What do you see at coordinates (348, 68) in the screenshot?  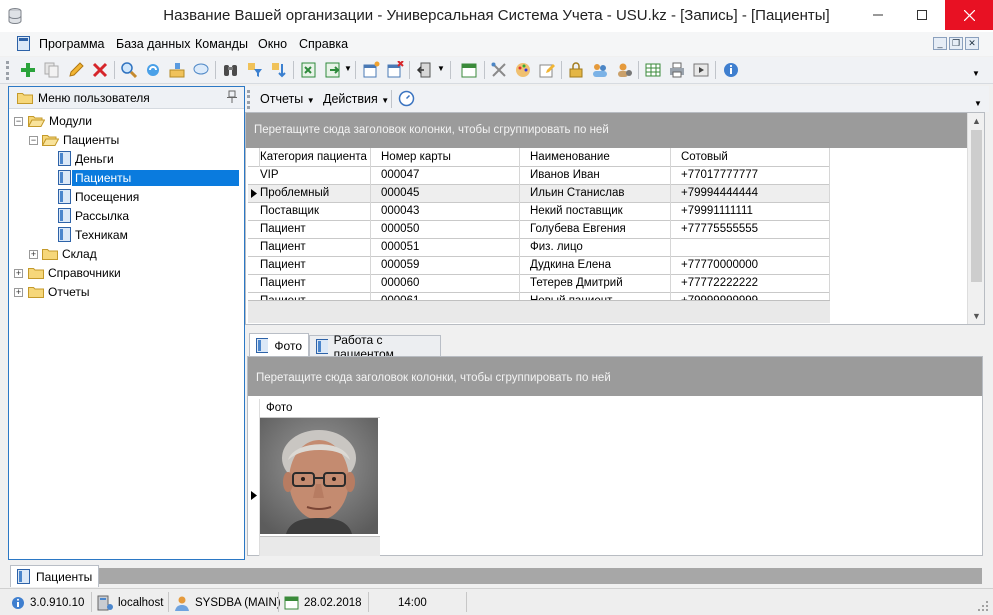 I see `export-dropdown-icon: ▼` at bounding box center [348, 68].